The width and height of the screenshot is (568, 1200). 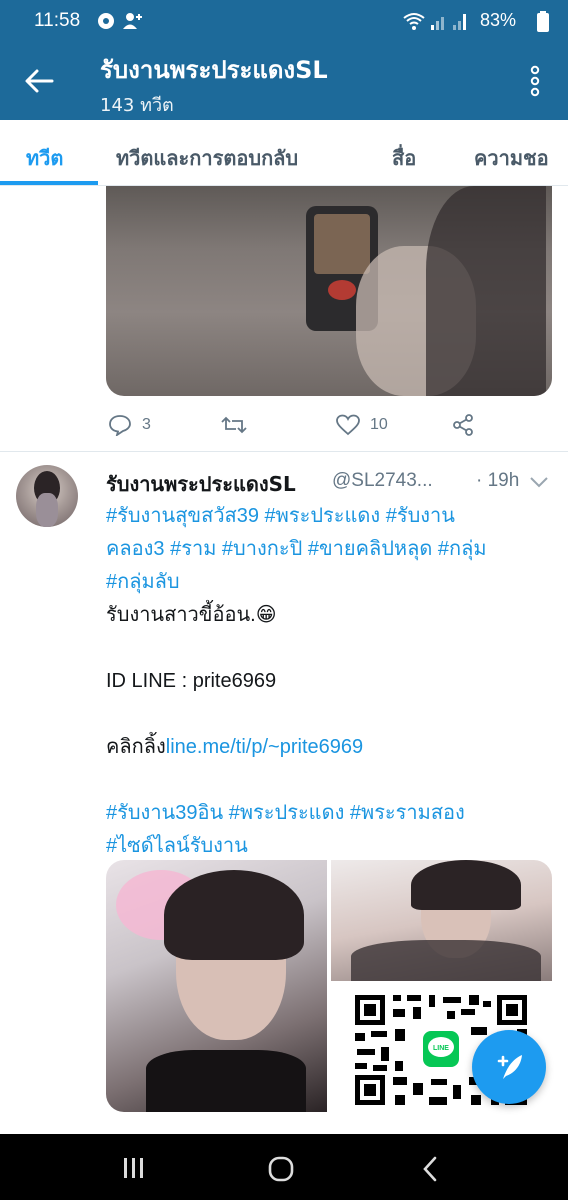 I want to click on battery-icon, so click(x=543, y=21).